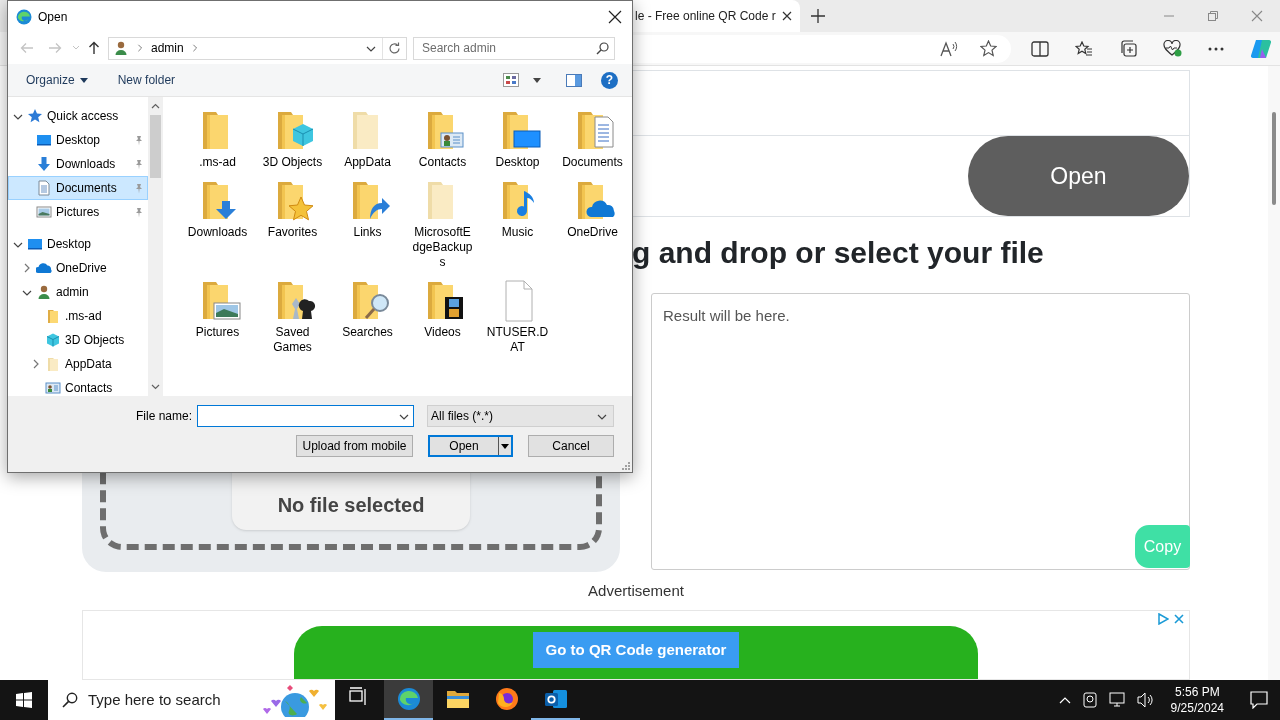  I want to click on file-status-text: No file selected, so click(351, 505).